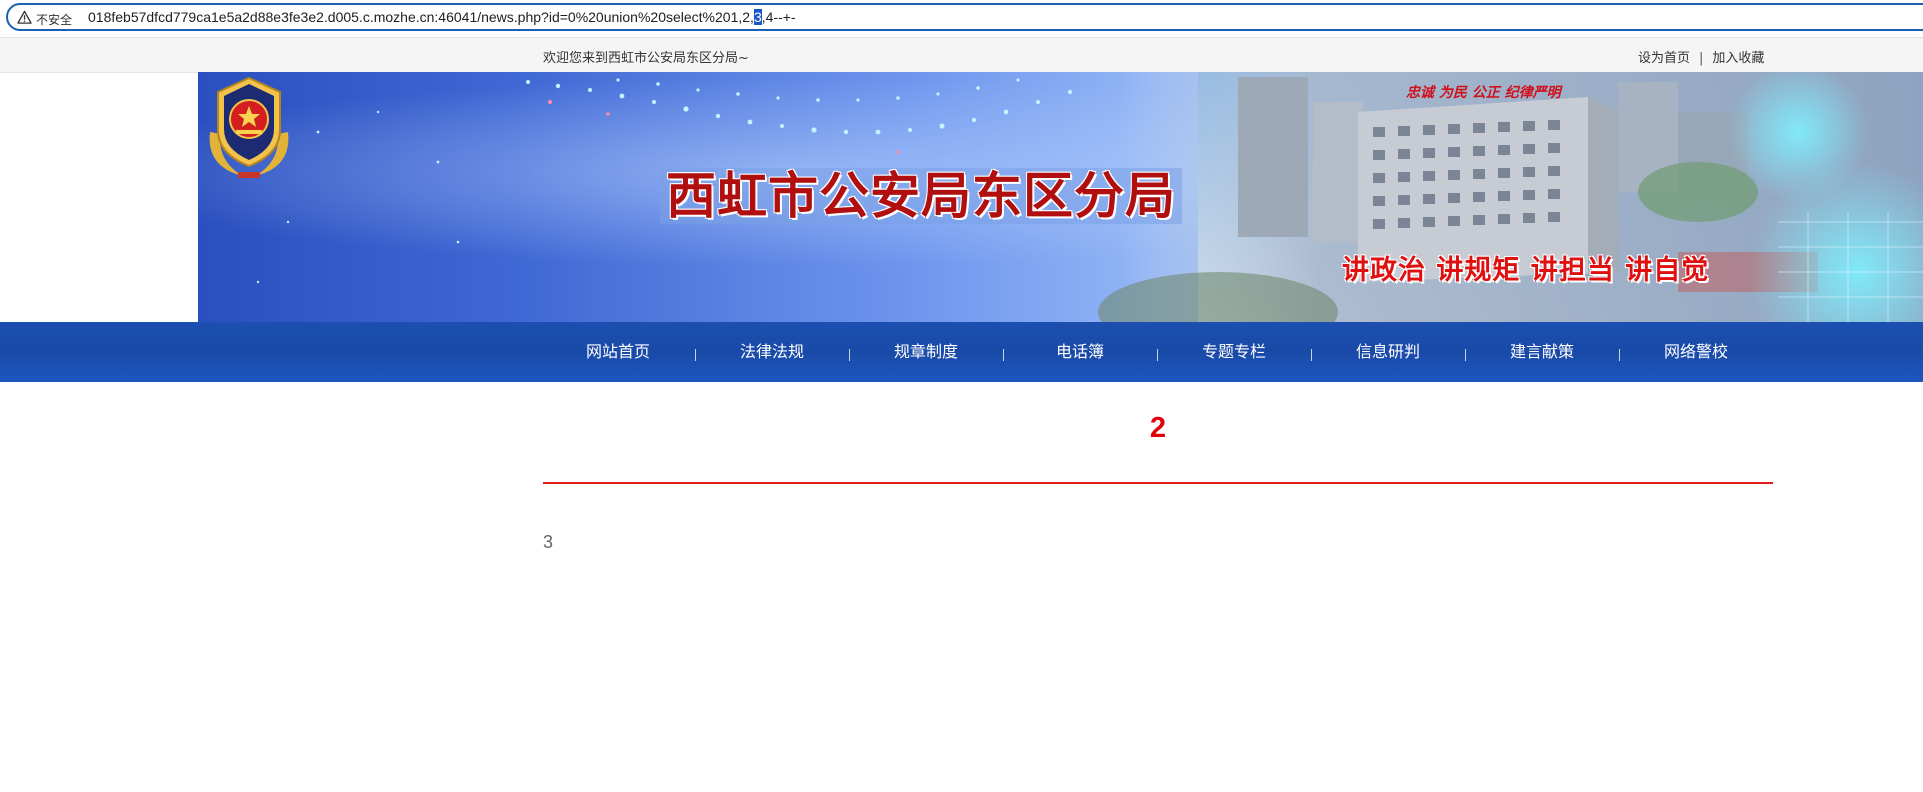  I want to click on security-status-label: 不安全, so click(54, 19).